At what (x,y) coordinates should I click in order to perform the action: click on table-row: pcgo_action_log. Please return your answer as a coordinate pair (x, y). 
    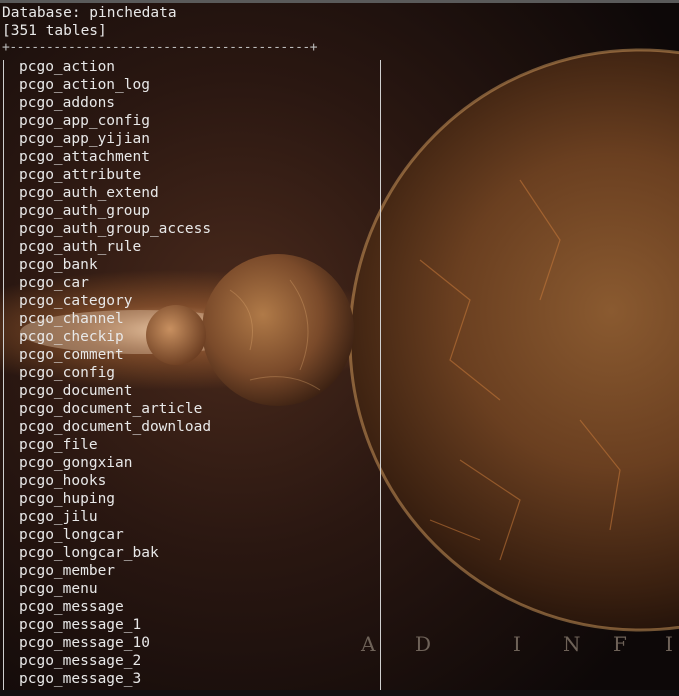
    Looking at the image, I should click on (84, 85).